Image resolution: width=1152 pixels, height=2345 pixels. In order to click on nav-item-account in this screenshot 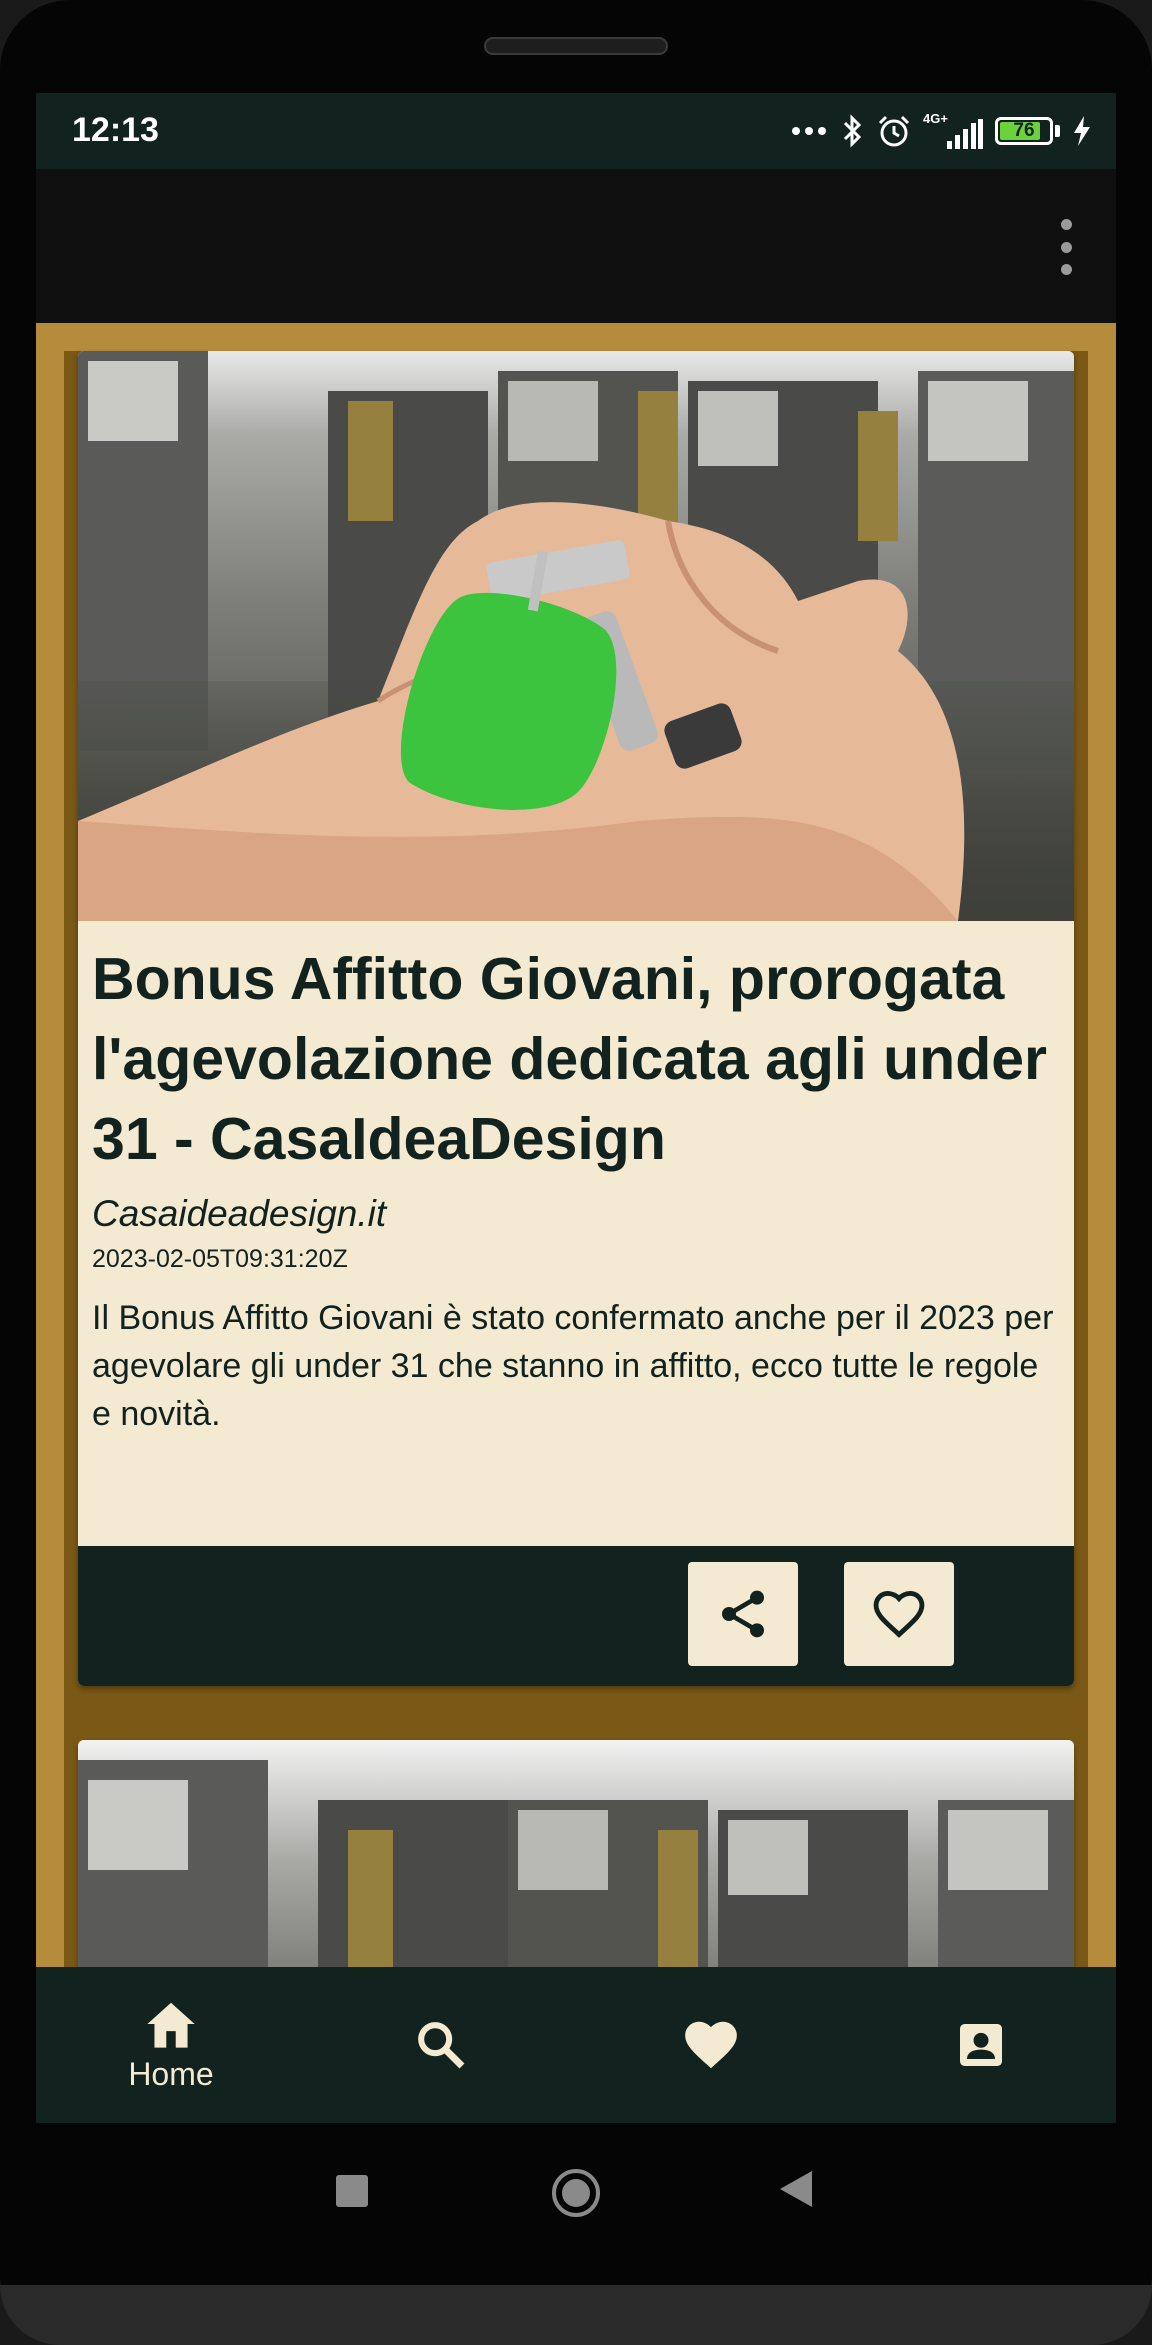, I will do `click(981, 2045)`.